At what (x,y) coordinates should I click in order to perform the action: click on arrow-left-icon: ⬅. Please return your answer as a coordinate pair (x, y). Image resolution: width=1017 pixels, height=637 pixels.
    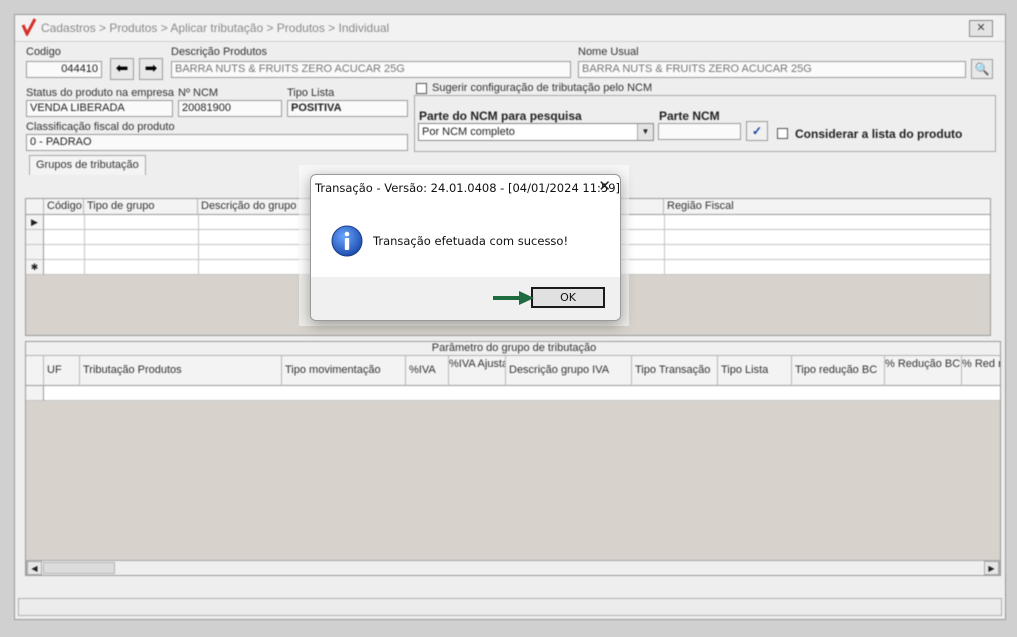
    Looking at the image, I should click on (122, 68).